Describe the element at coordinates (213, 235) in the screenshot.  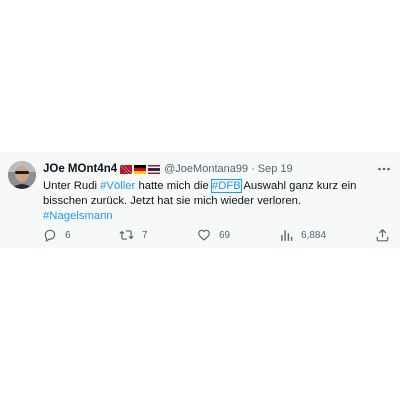
I see `like-button: 69` at that location.